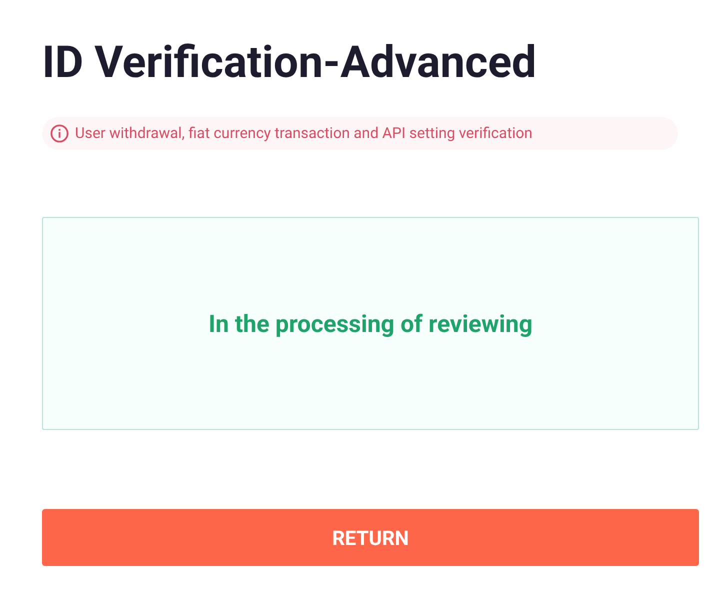 The width and height of the screenshot is (720, 597). Describe the element at coordinates (289, 62) in the screenshot. I see `page-title: ID Verification-Advanced` at that location.